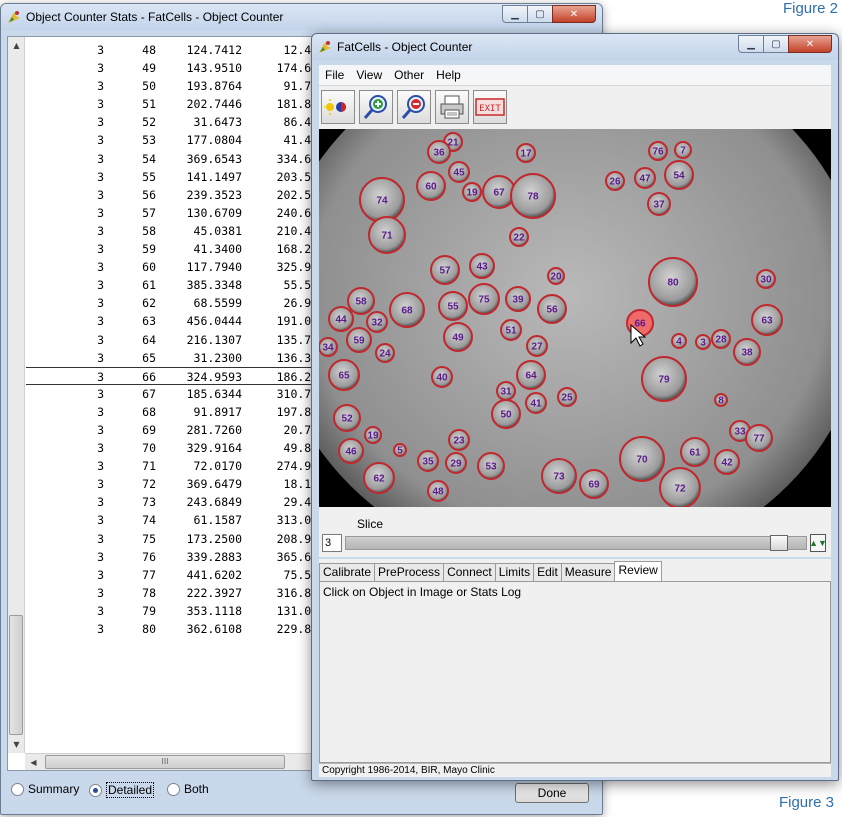 The height and width of the screenshot is (817, 842). What do you see at coordinates (547, 572) in the screenshot?
I see `tab-edit: Edit` at bounding box center [547, 572].